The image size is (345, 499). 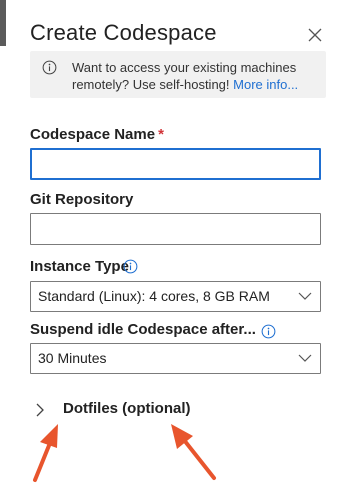 I want to click on instance-type-select: Standard (Linux): 4 cores, 8 GB RAM, so click(x=175, y=296).